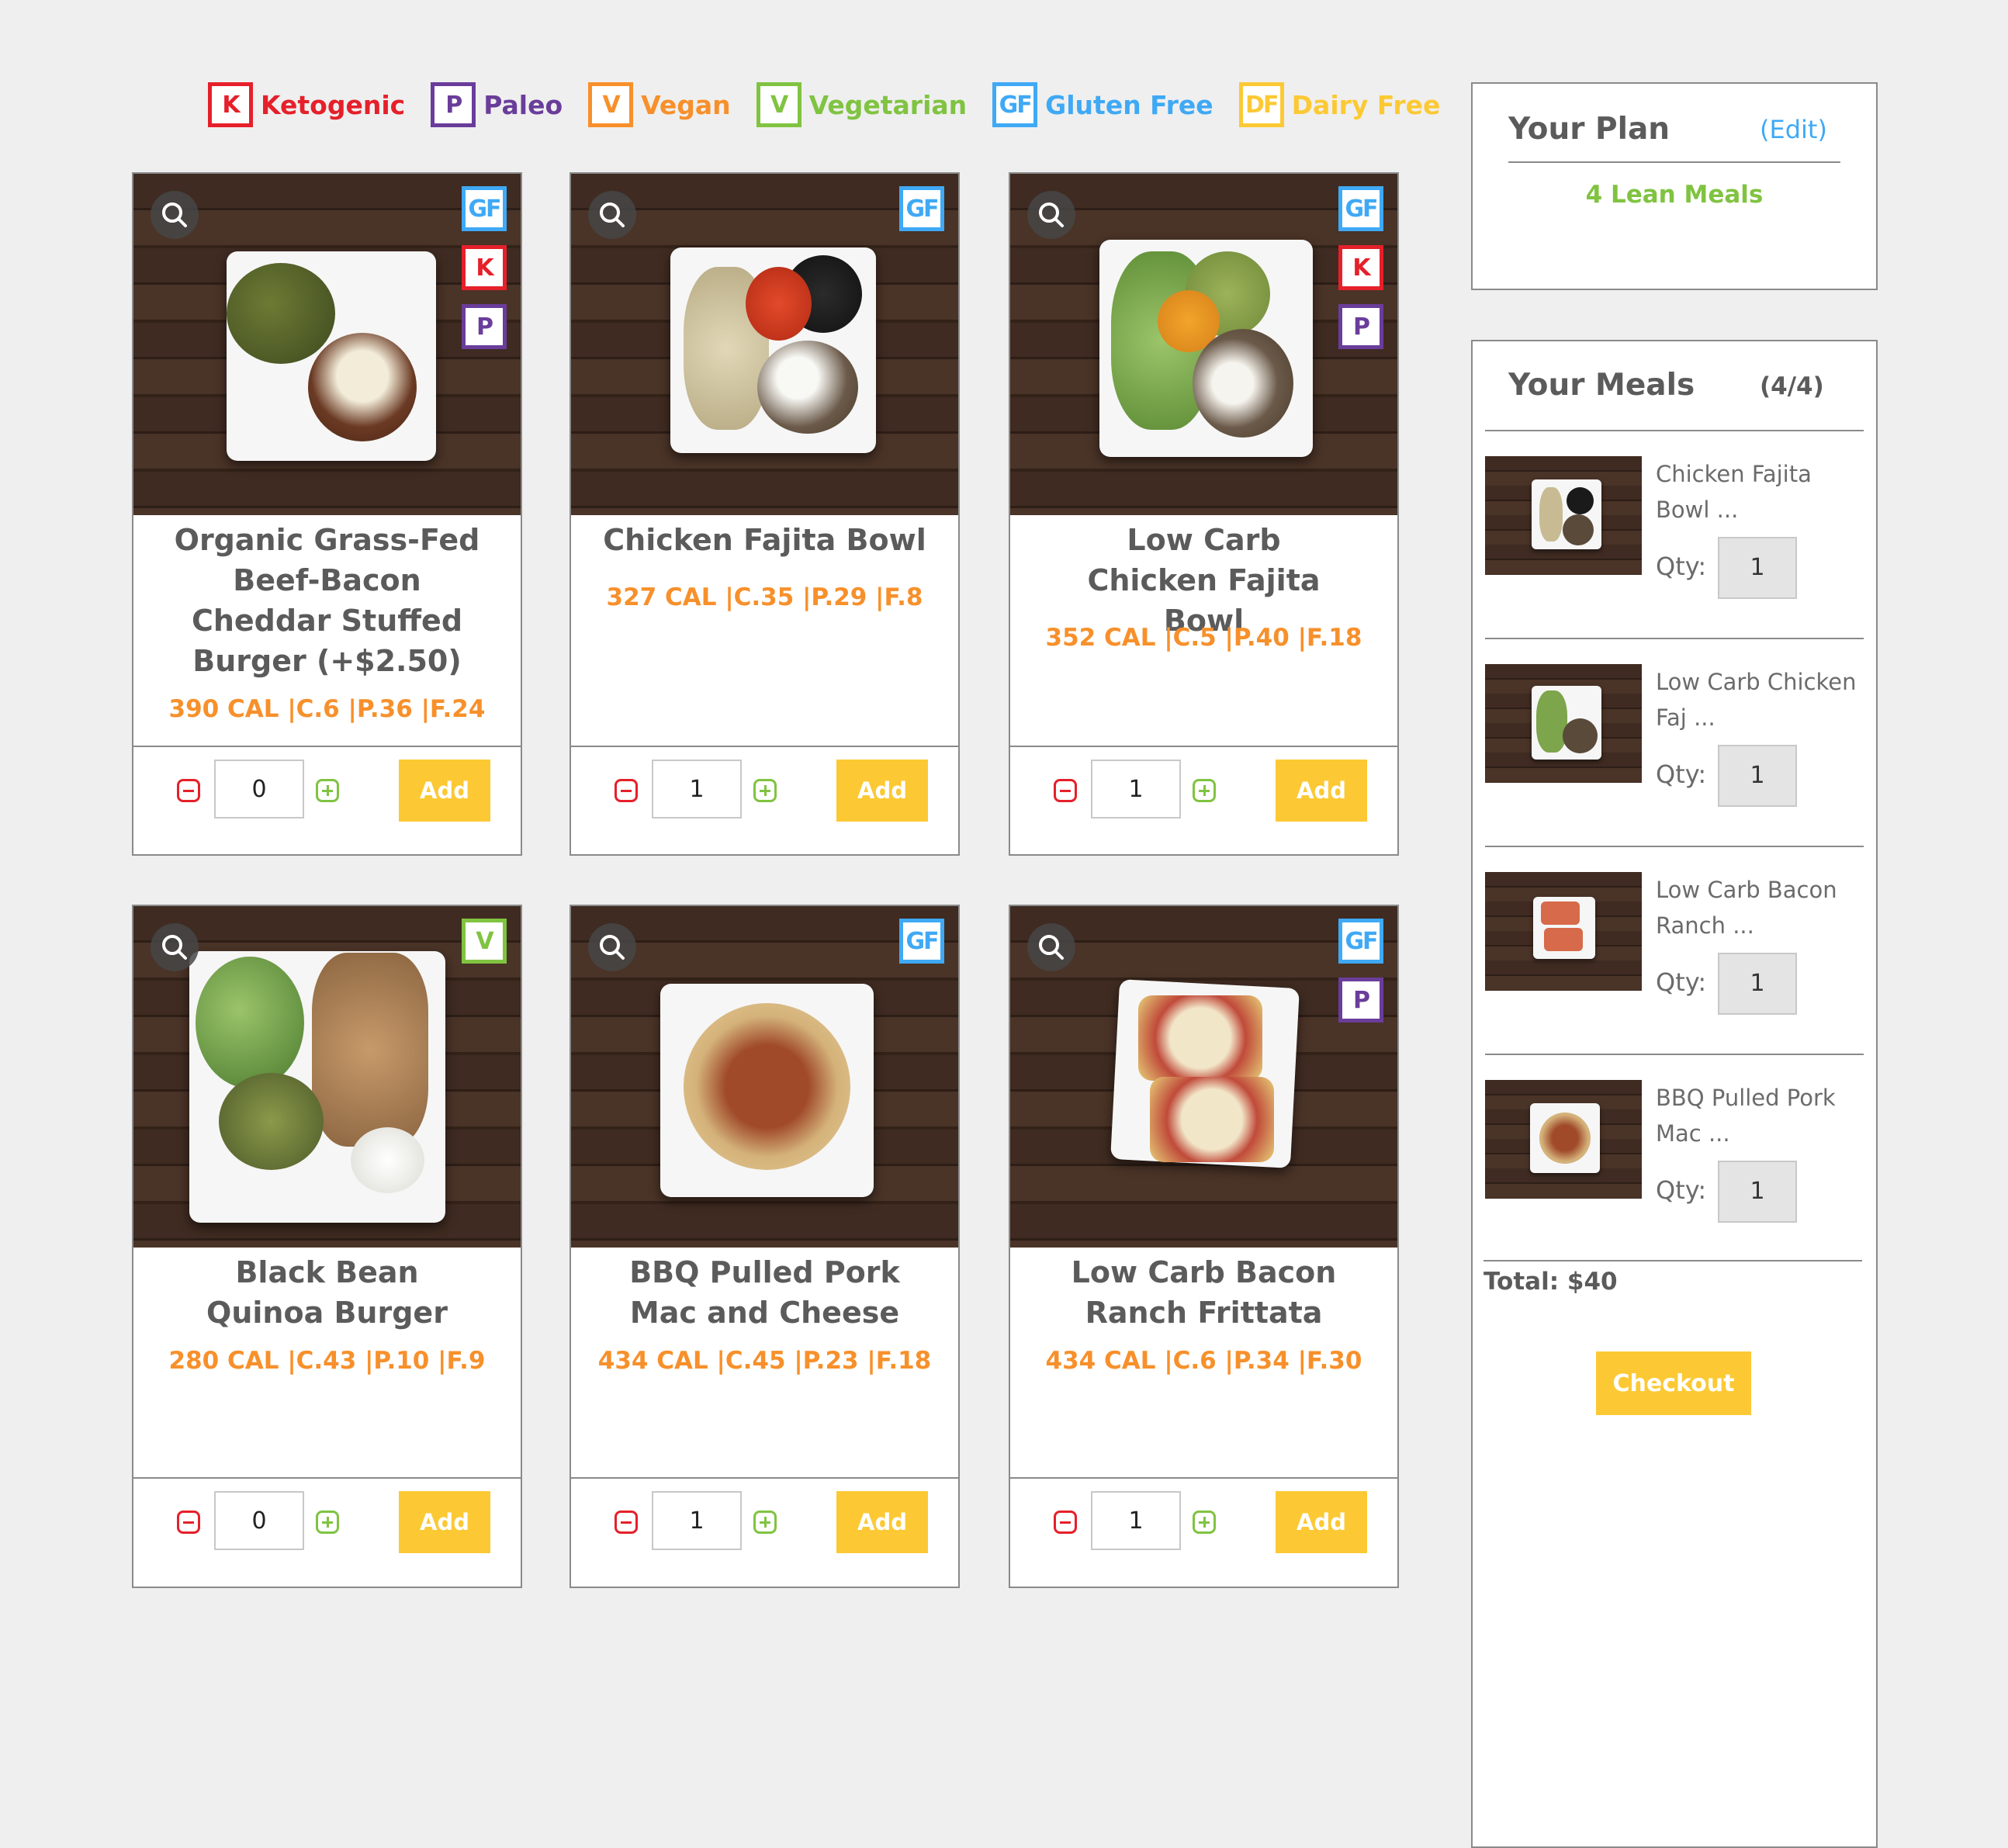  I want to click on meals-count: (4/4), so click(1792, 386).